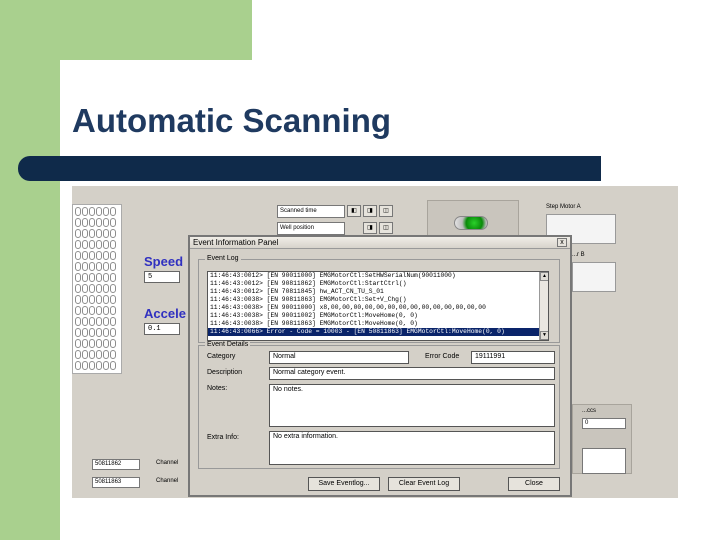  I want to click on led-indicator-panel, so click(97, 289).